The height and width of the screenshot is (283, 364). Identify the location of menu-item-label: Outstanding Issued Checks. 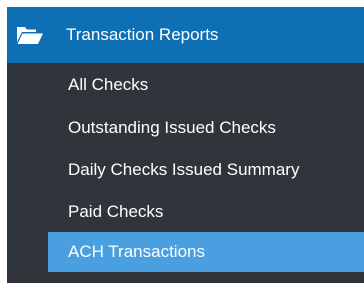
(172, 127).